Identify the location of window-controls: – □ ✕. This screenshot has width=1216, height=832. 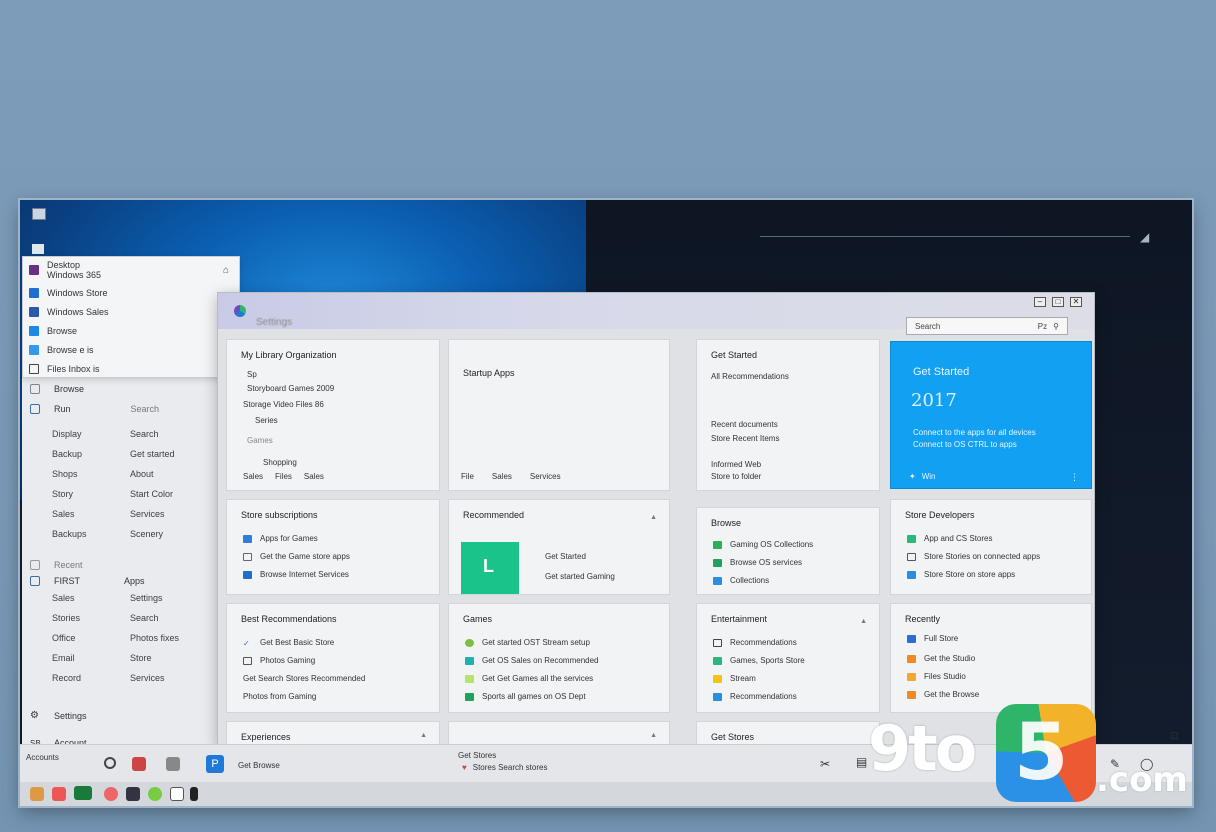
(1058, 302).